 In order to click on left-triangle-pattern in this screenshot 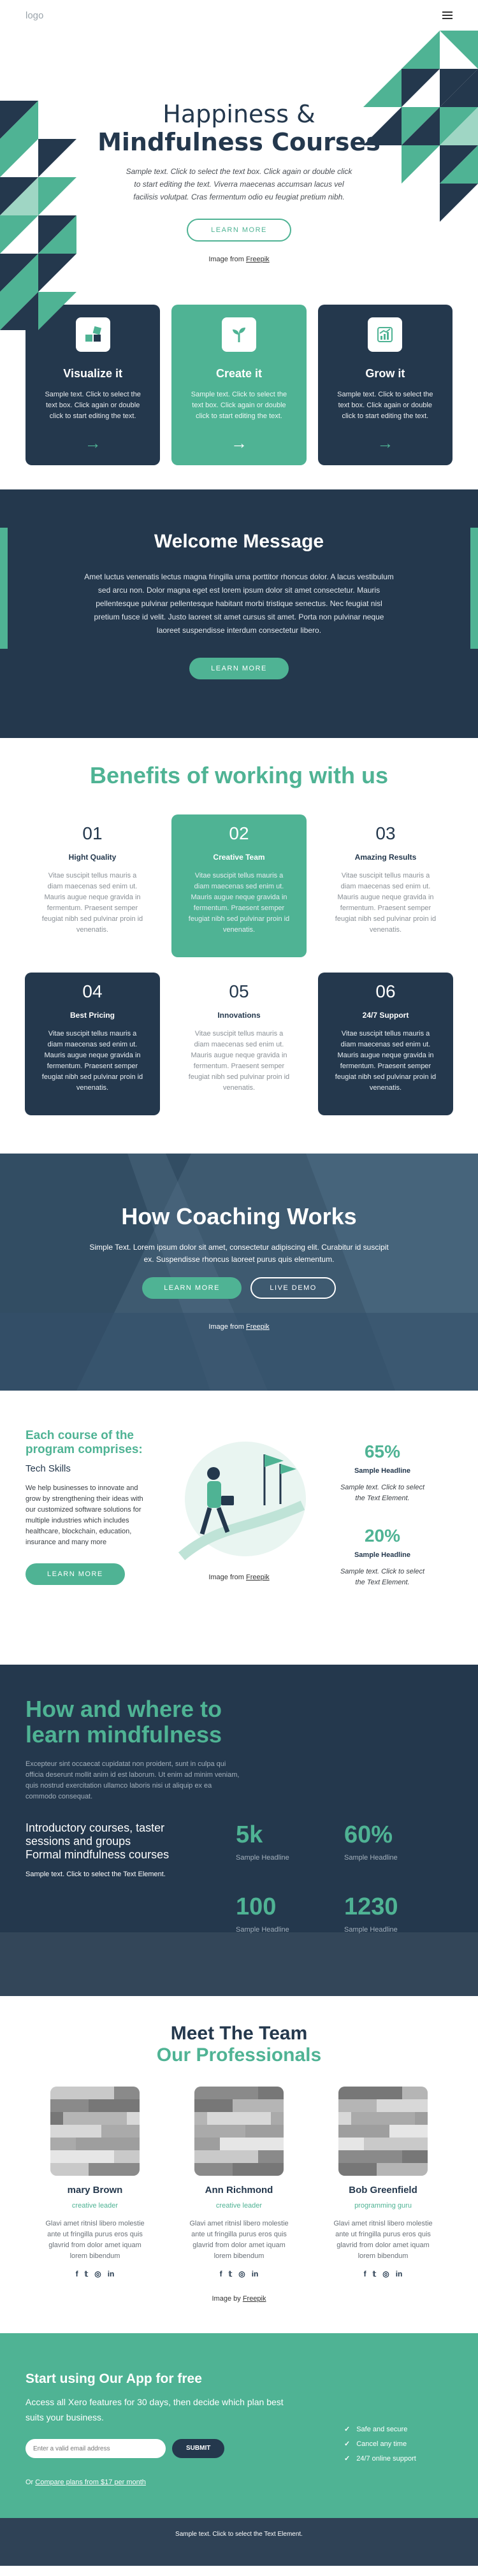, I will do `click(38, 215)`.